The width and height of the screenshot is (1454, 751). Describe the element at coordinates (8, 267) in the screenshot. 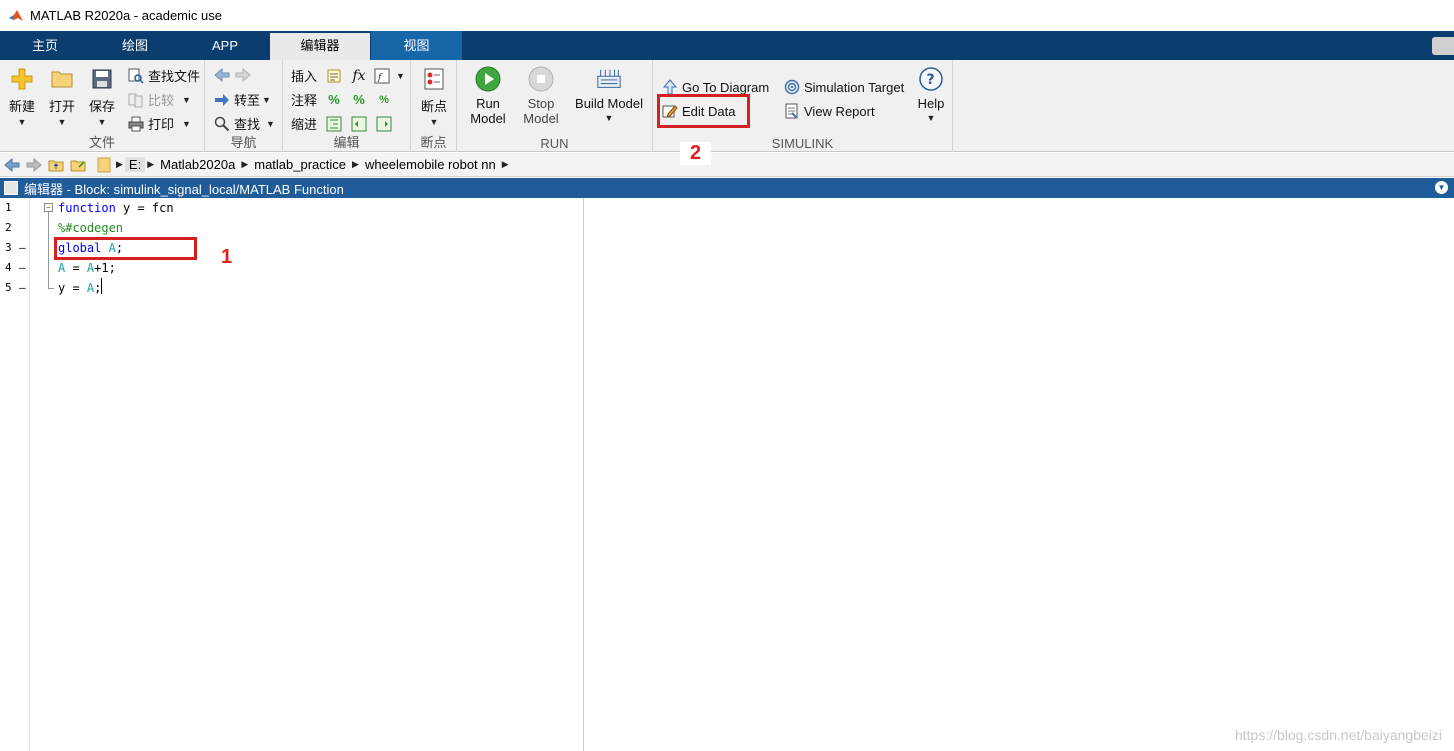

I see `line-number: 4` at that location.